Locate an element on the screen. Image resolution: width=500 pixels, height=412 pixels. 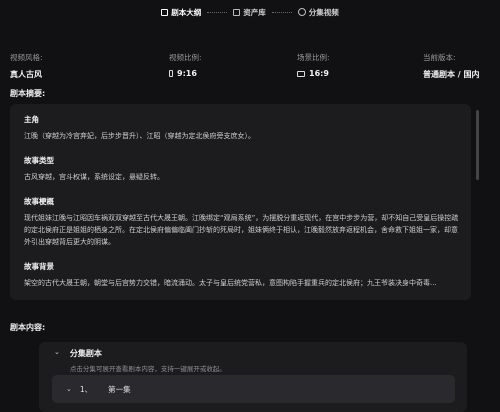
ratio-value: 9:16 is located at coordinates (187, 73).